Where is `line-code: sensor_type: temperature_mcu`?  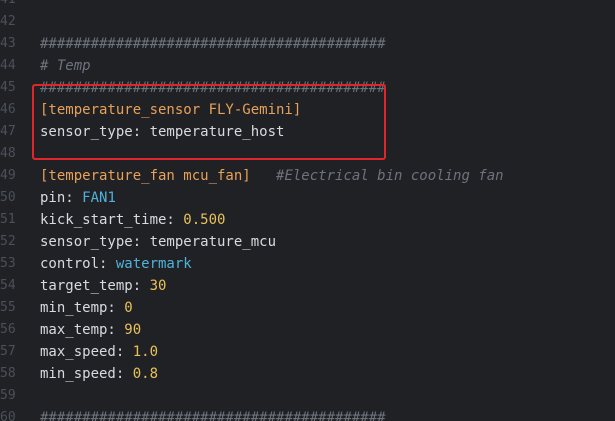 line-code: sensor_type: temperature_mcu is located at coordinates (158, 242).